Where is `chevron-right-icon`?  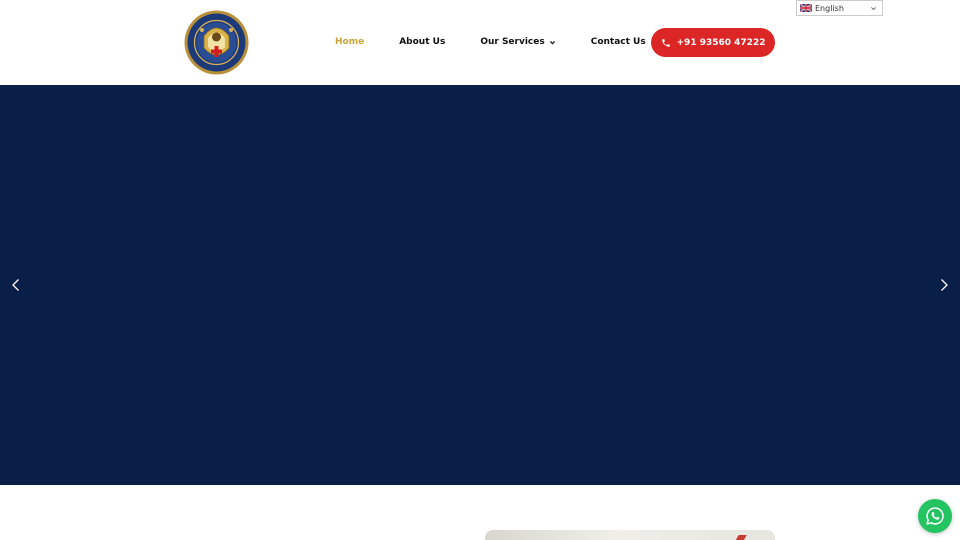
chevron-right-icon is located at coordinates (944, 285).